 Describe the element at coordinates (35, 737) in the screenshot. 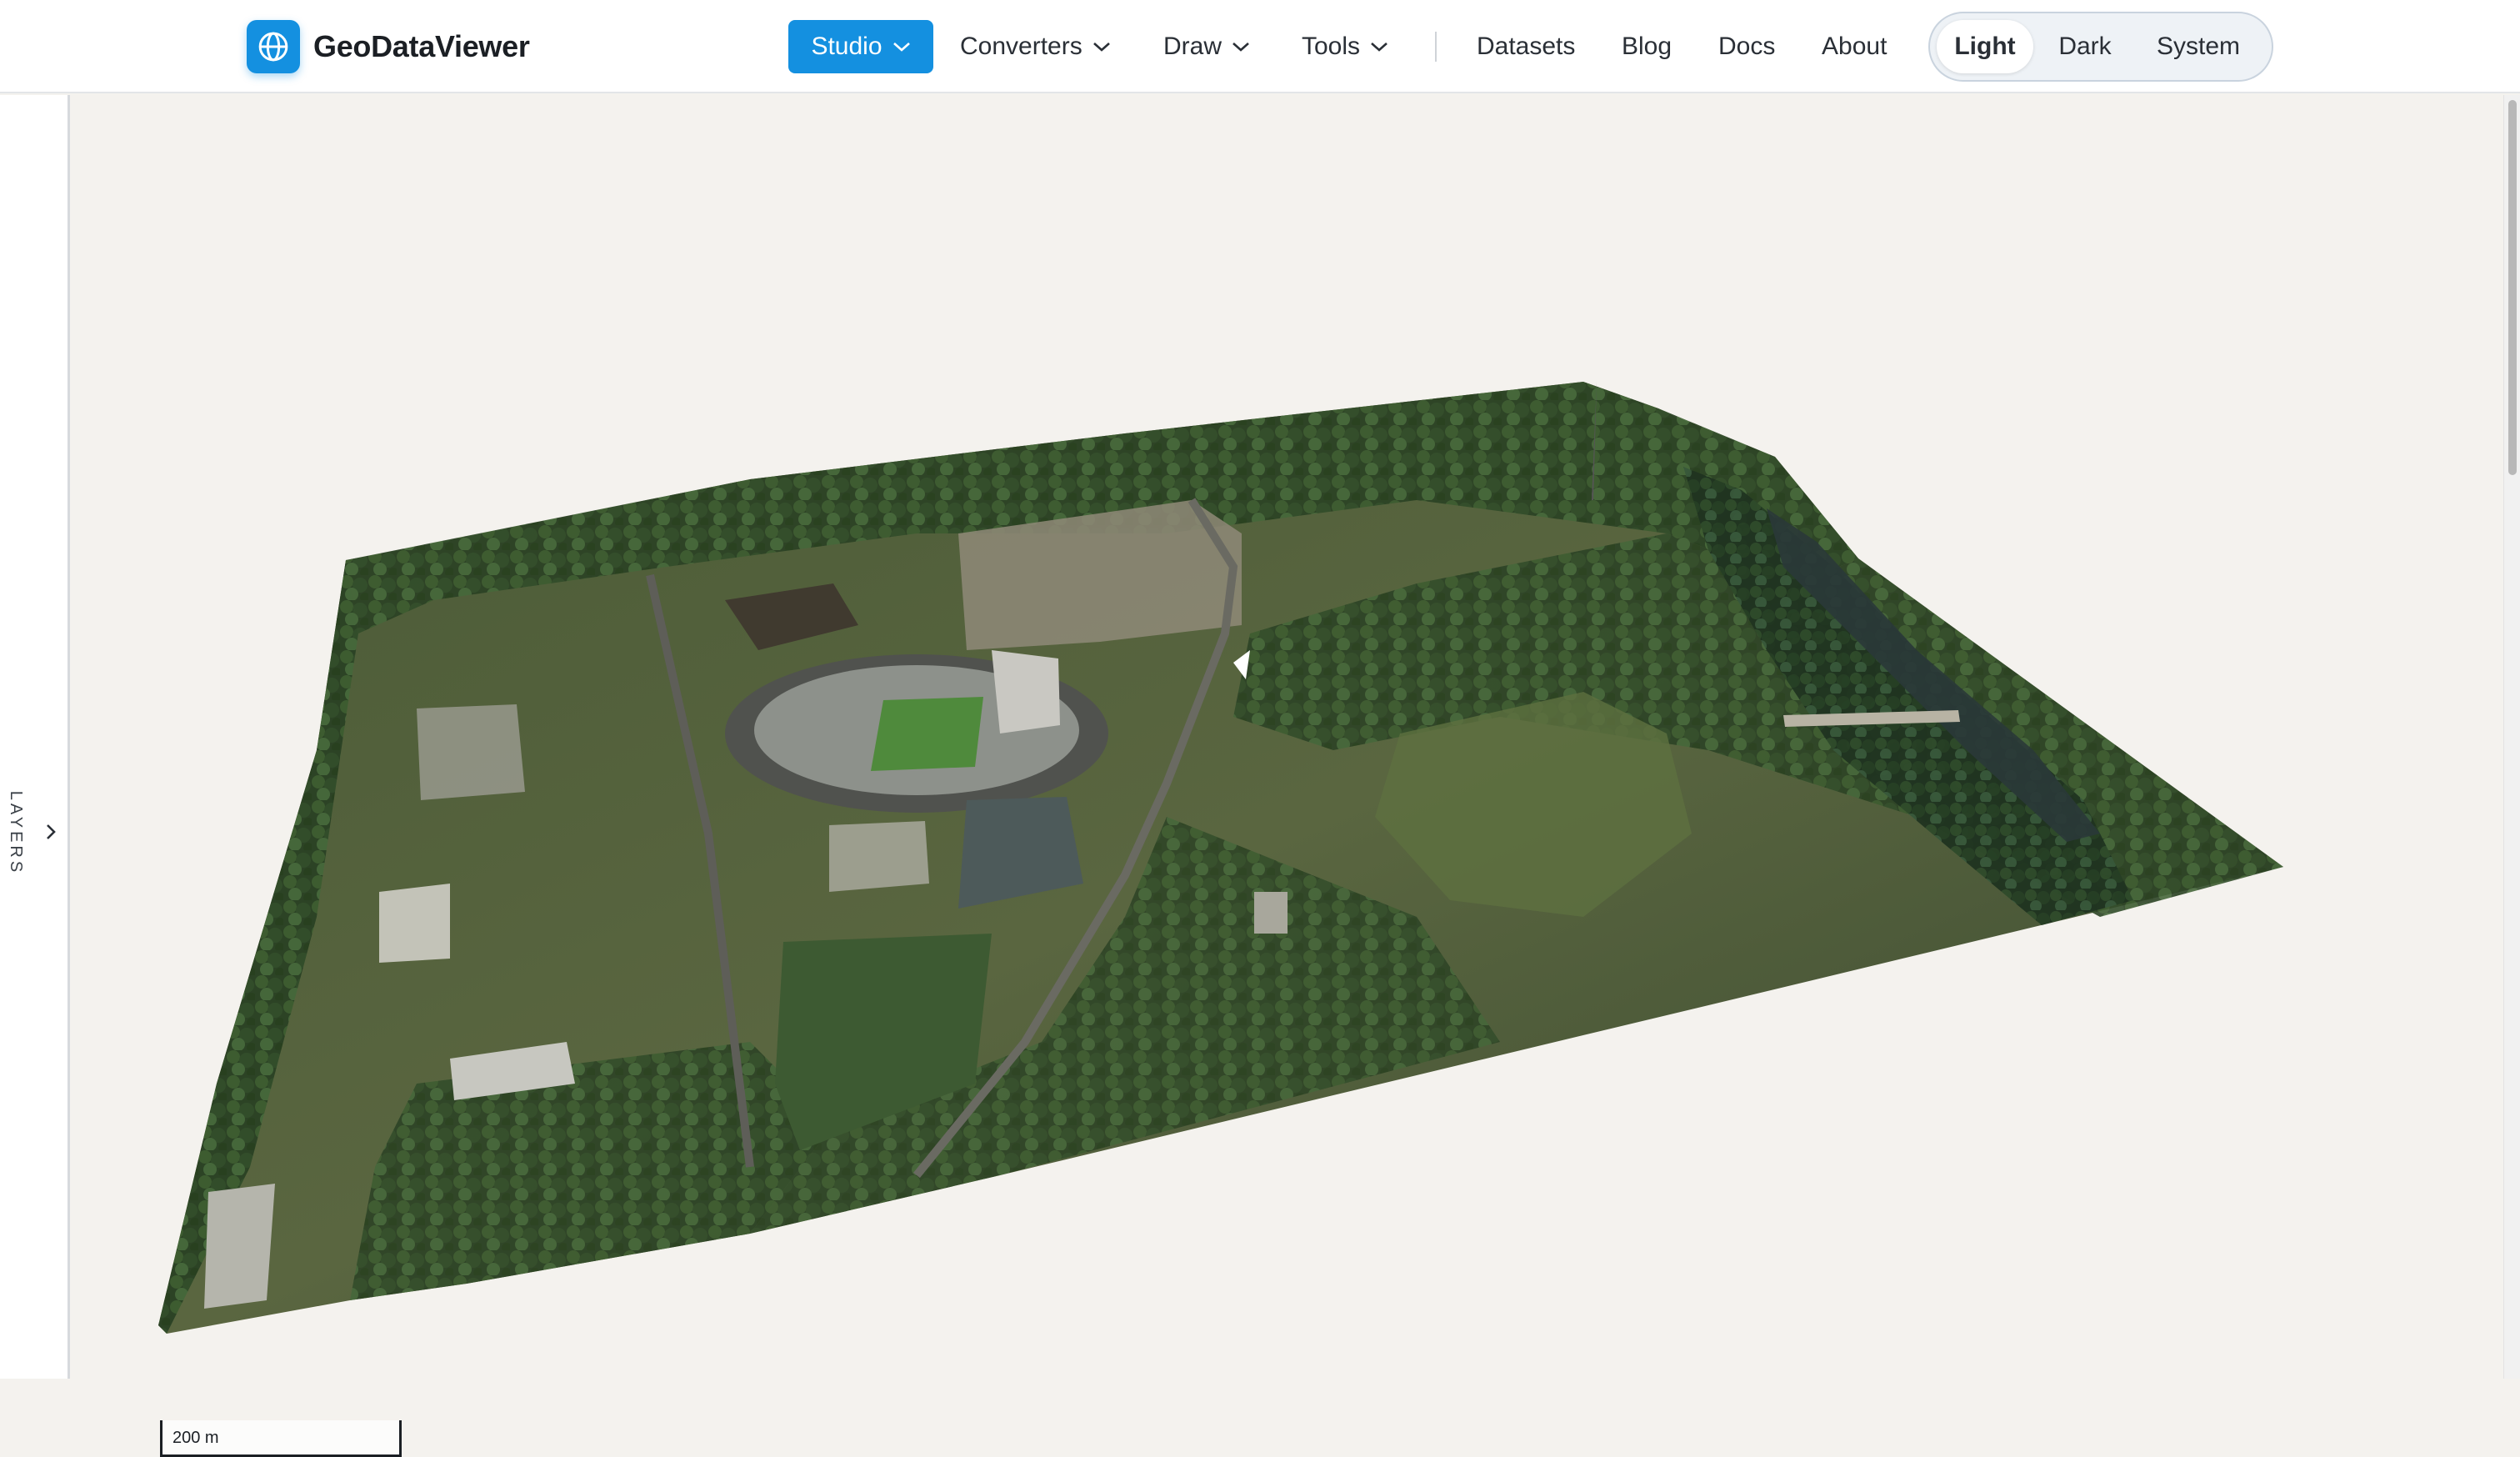

I see `layers-sidebar: LAYERS` at that location.